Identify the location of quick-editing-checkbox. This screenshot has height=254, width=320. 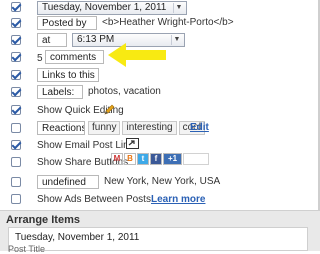
(16, 110).